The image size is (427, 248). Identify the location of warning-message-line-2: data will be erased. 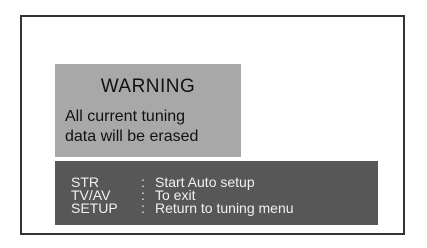
(132, 136).